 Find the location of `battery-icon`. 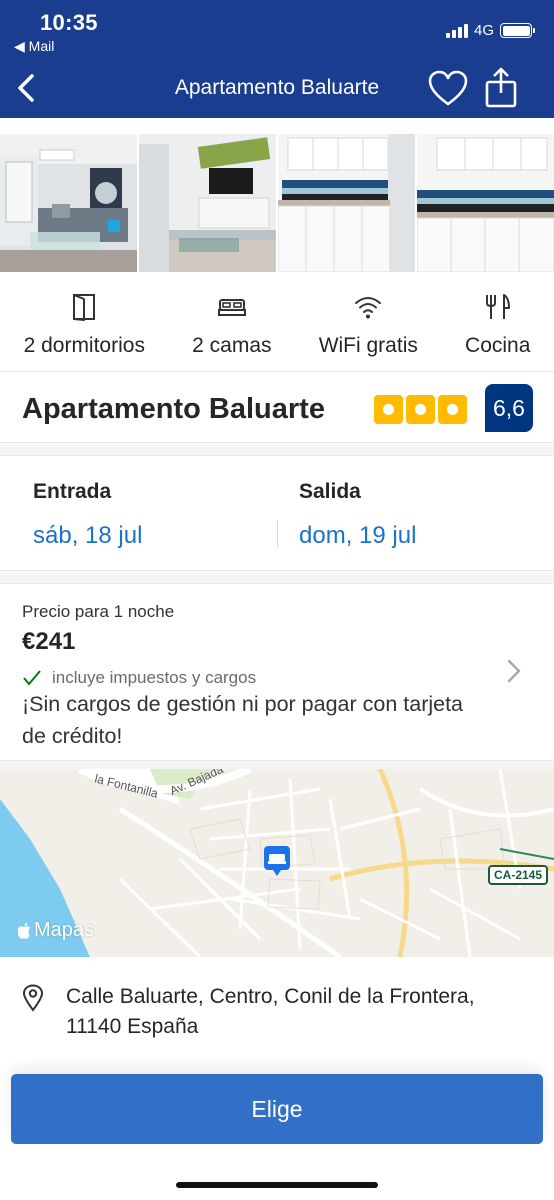

battery-icon is located at coordinates (517, 30).